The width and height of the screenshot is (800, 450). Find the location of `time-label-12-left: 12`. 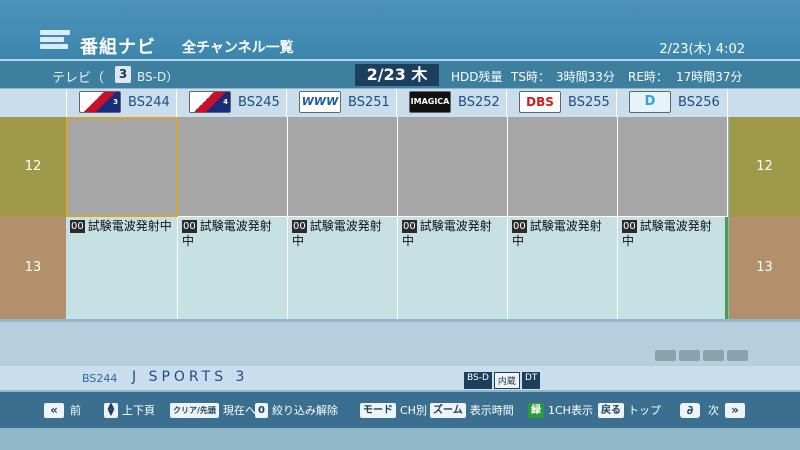

time-label-12-left: 12 is located at coordinates (33, 167).